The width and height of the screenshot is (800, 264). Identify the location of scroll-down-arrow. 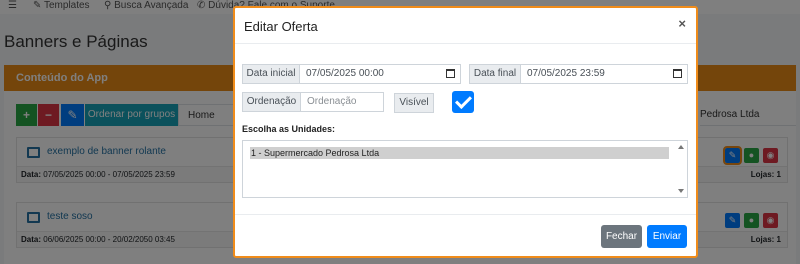
(681, 191).